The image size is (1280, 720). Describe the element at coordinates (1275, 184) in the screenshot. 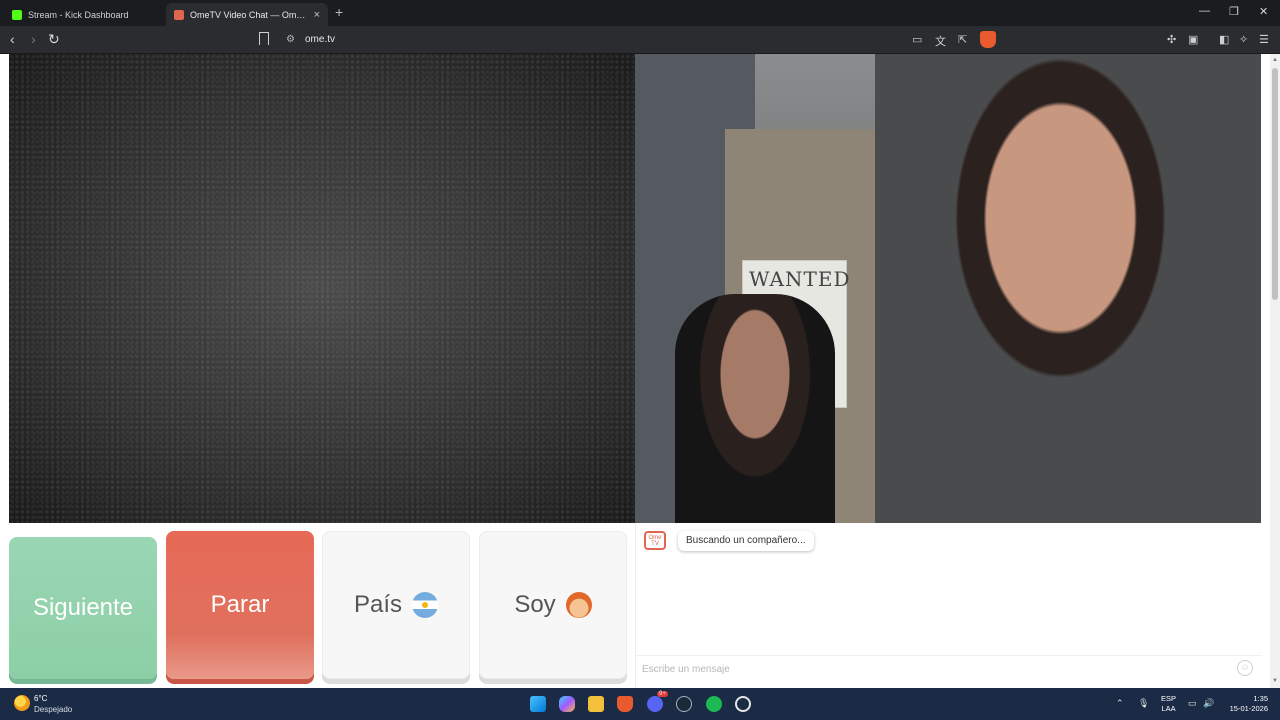

I see `scrollbar-thumb` at that location.